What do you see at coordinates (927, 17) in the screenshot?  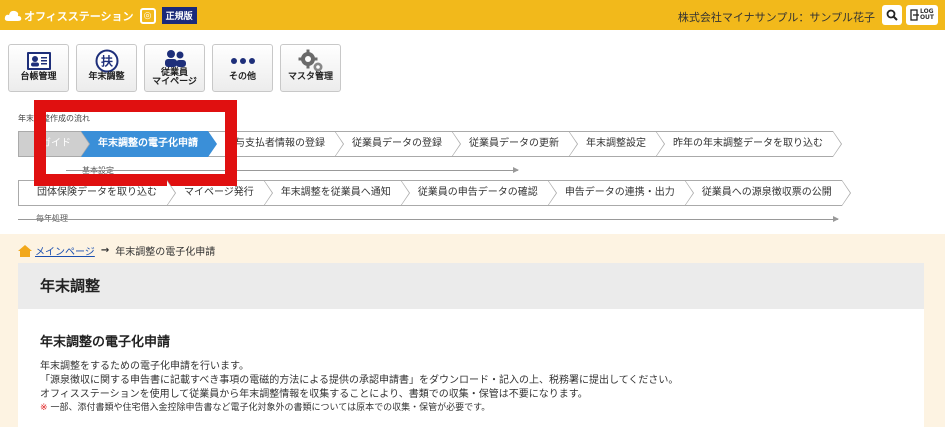 I see `logout-label-bottom: OUT` at bounding box center [927, 17].